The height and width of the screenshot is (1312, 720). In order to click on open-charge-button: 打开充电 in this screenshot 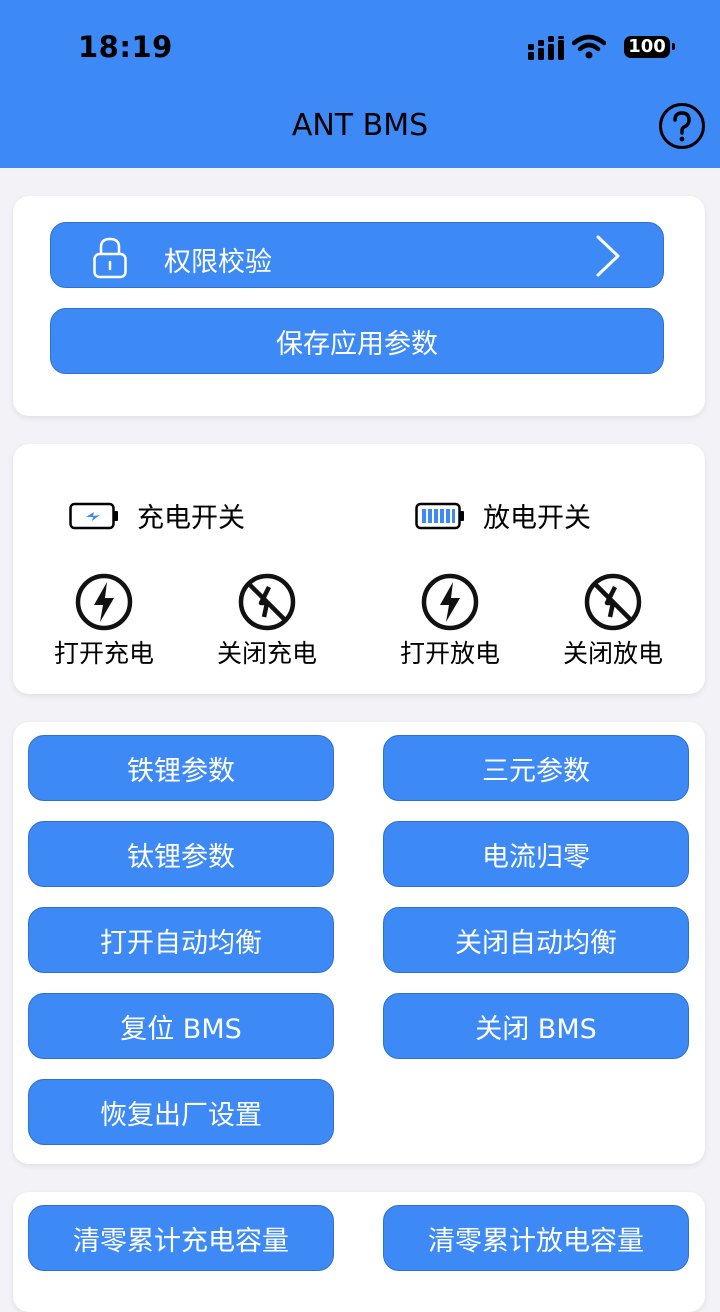, I will do `click(104, 621)`.